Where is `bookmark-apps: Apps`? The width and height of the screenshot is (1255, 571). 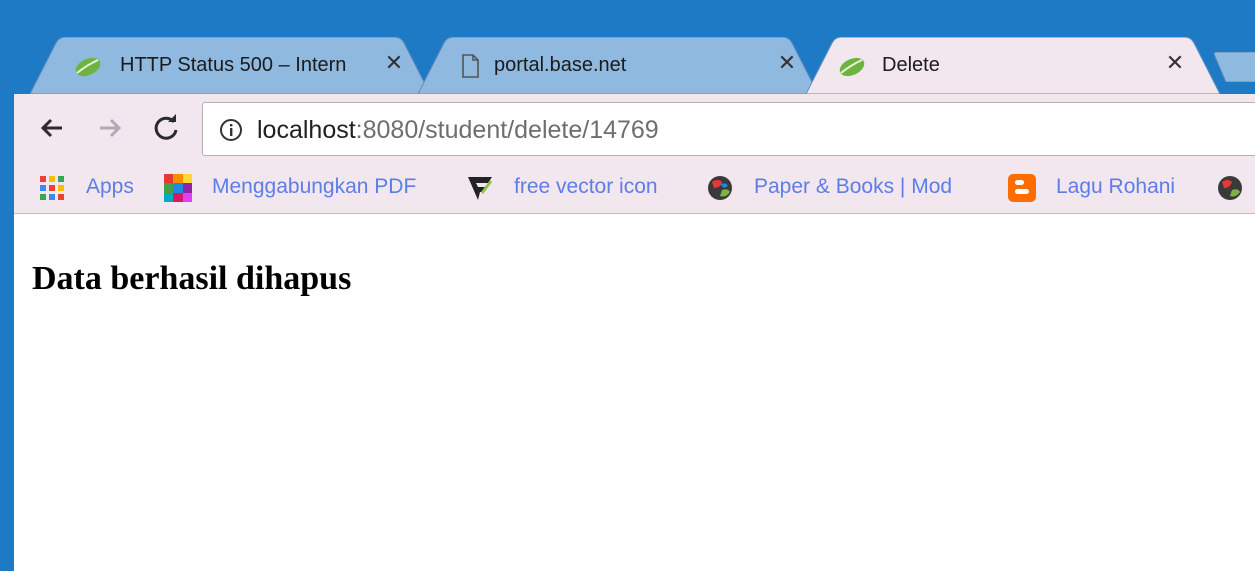 bookmark-apps: Apps is located at coordinates (98, 188).